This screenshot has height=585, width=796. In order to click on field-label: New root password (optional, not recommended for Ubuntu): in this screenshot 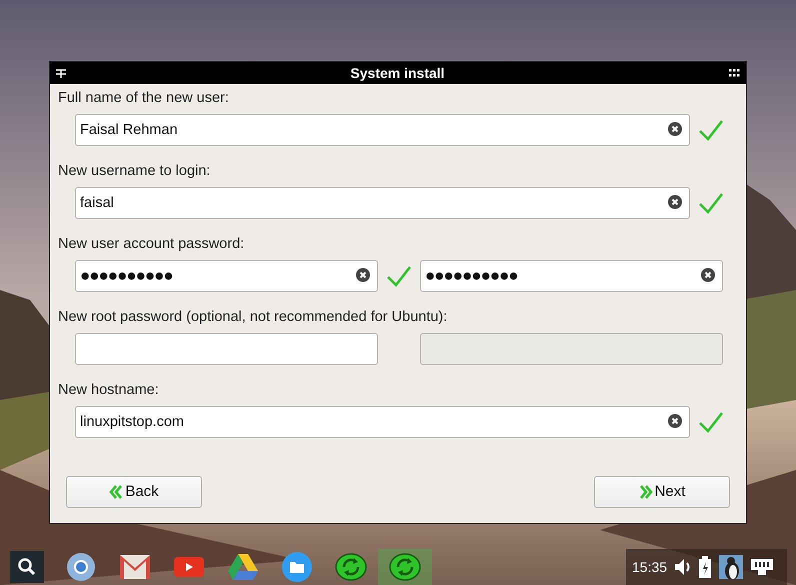, I will do `click(253, 317)`.